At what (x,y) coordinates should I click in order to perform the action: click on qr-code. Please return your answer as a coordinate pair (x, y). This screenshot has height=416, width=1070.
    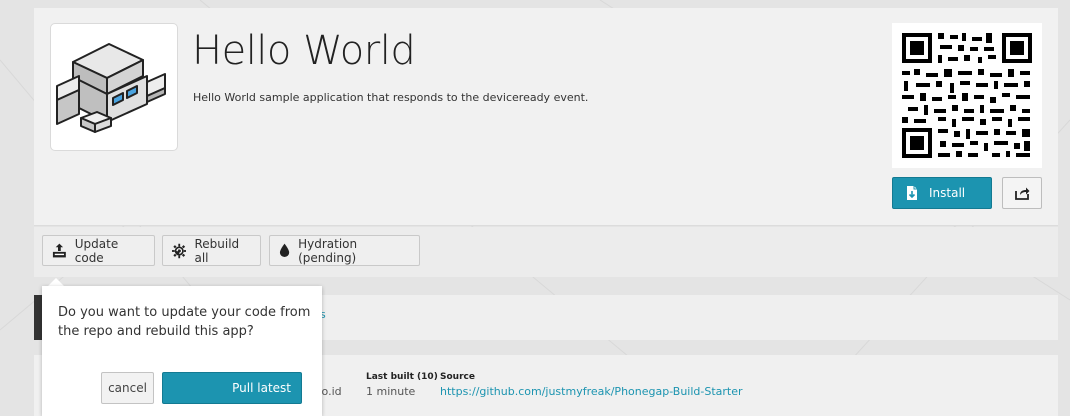
    Looking at the image, I should click on (967, 95).